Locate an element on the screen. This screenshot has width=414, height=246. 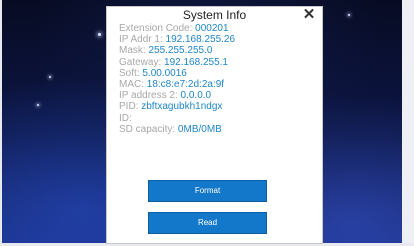
info-value: 255.255.255.0 is located at coordinates (180, 51).